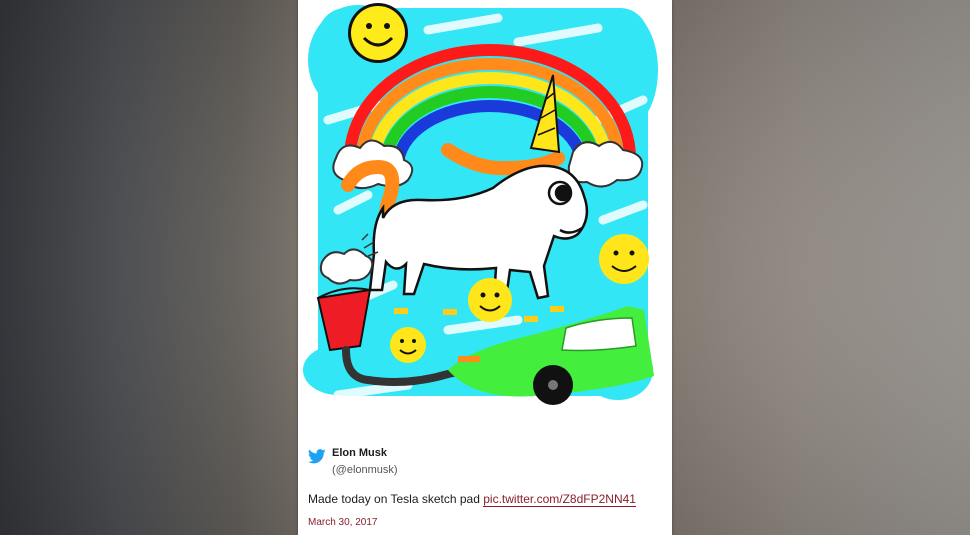  I want to click on tweet-image-link: pic.twitter.com/Z8dFP2NN41, so click(559, 499).